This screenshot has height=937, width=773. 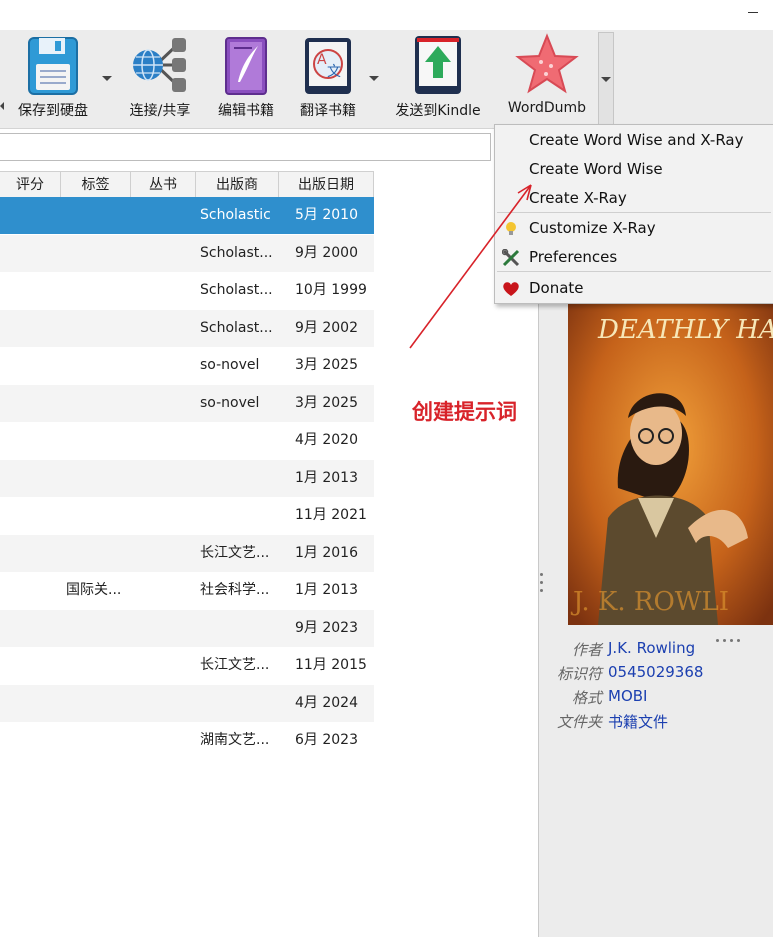 I want to click on table-header: 评分 标签 丛书 出版商 出版日期, so click(x=187, y=185).